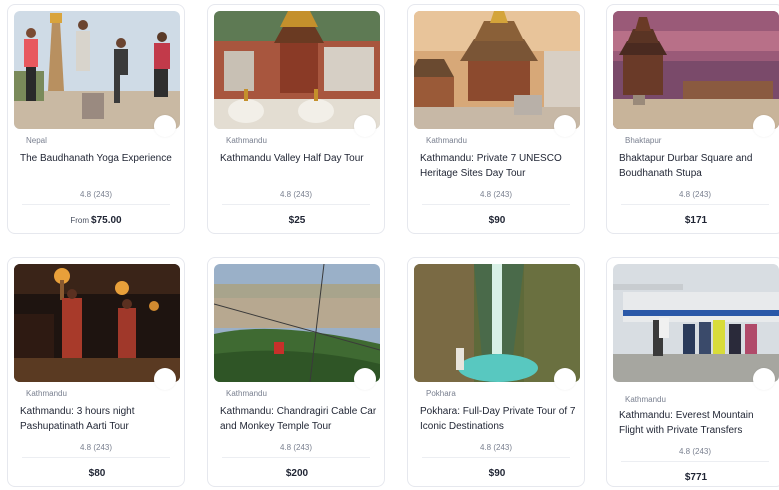 This screenshot has width=779, height=490. Describe the element at coordinates (497, 323) in the screenshot. I see `tour-photo-pokhara` at that location.